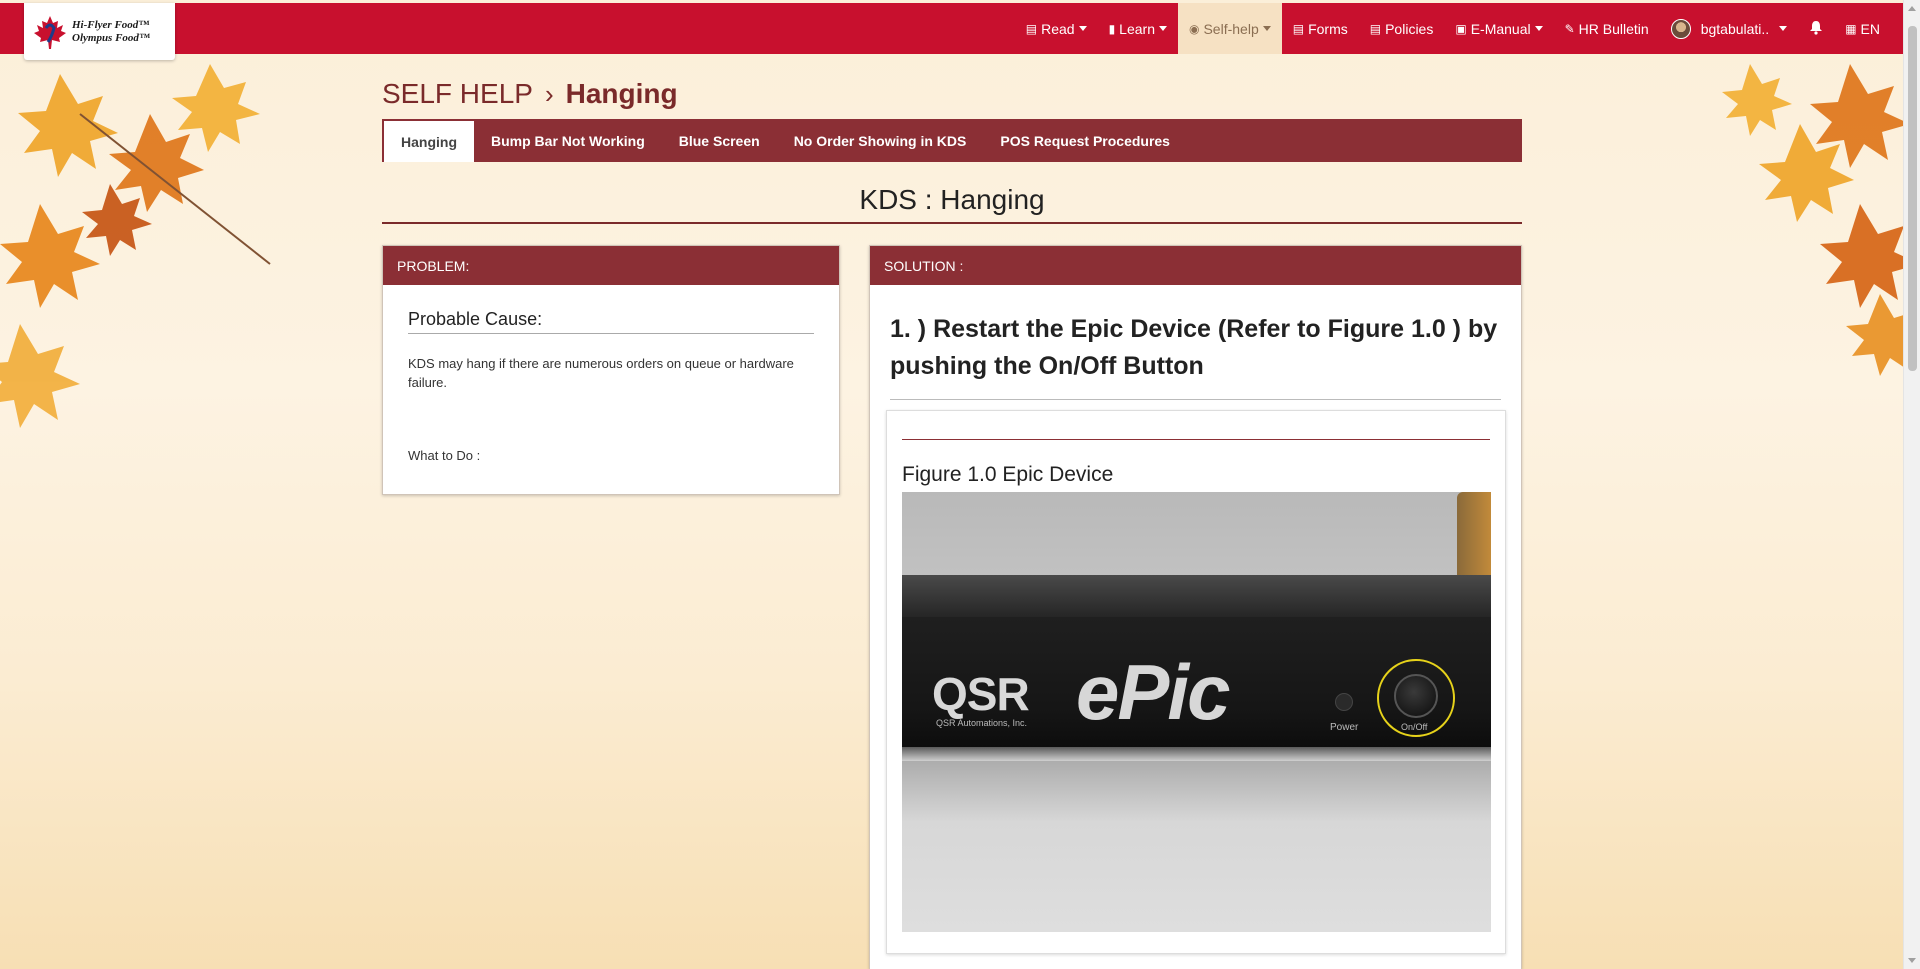 The width and height of the screenshot is (1920, 969). Describe the element at coordinates (1153, 692) in the screenshot. I see `epic-logo: ePic` at that location.